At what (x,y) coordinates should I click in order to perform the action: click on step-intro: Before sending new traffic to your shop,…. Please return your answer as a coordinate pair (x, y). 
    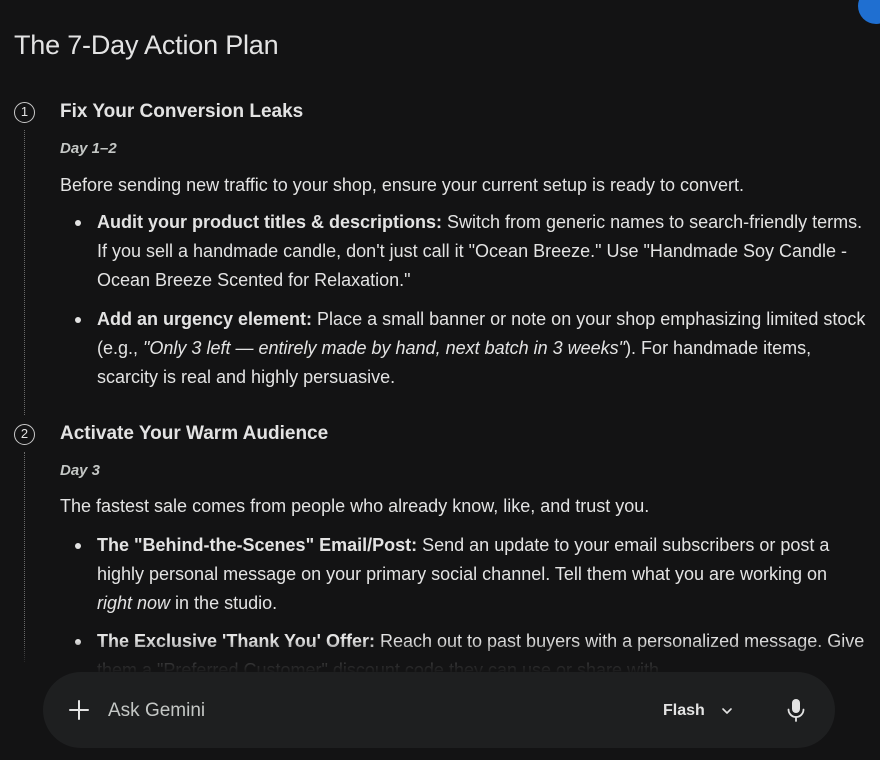
    Looking at the image, I should click on (402, 185).